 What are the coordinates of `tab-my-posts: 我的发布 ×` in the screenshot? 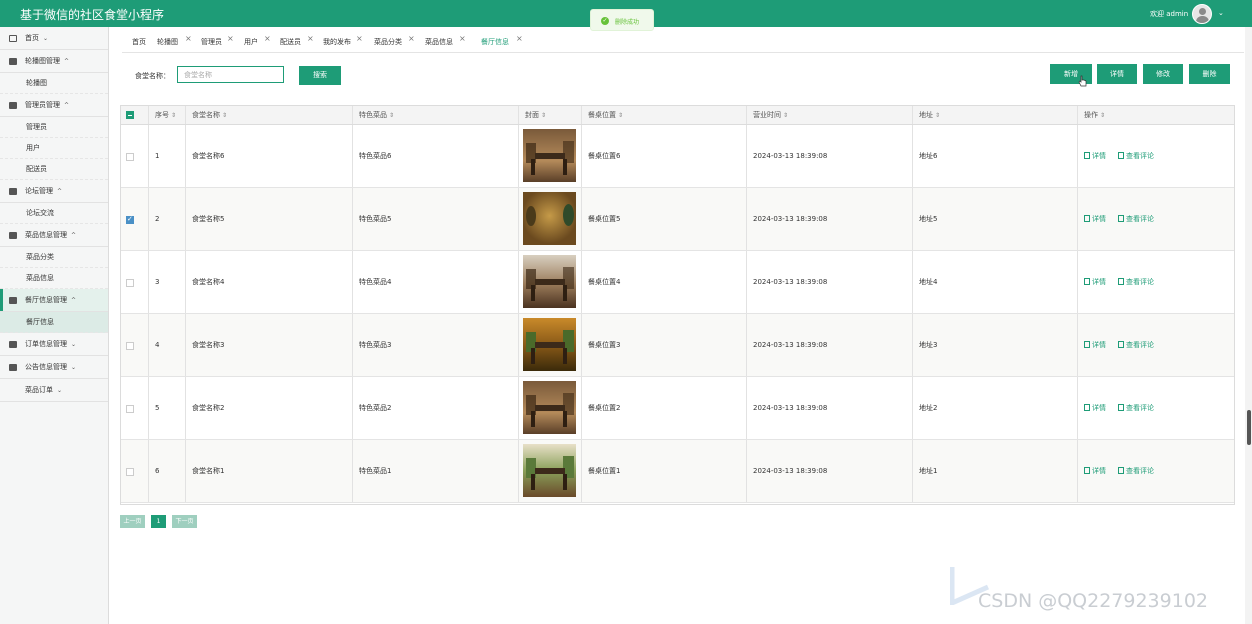 It's located at (343, 40).